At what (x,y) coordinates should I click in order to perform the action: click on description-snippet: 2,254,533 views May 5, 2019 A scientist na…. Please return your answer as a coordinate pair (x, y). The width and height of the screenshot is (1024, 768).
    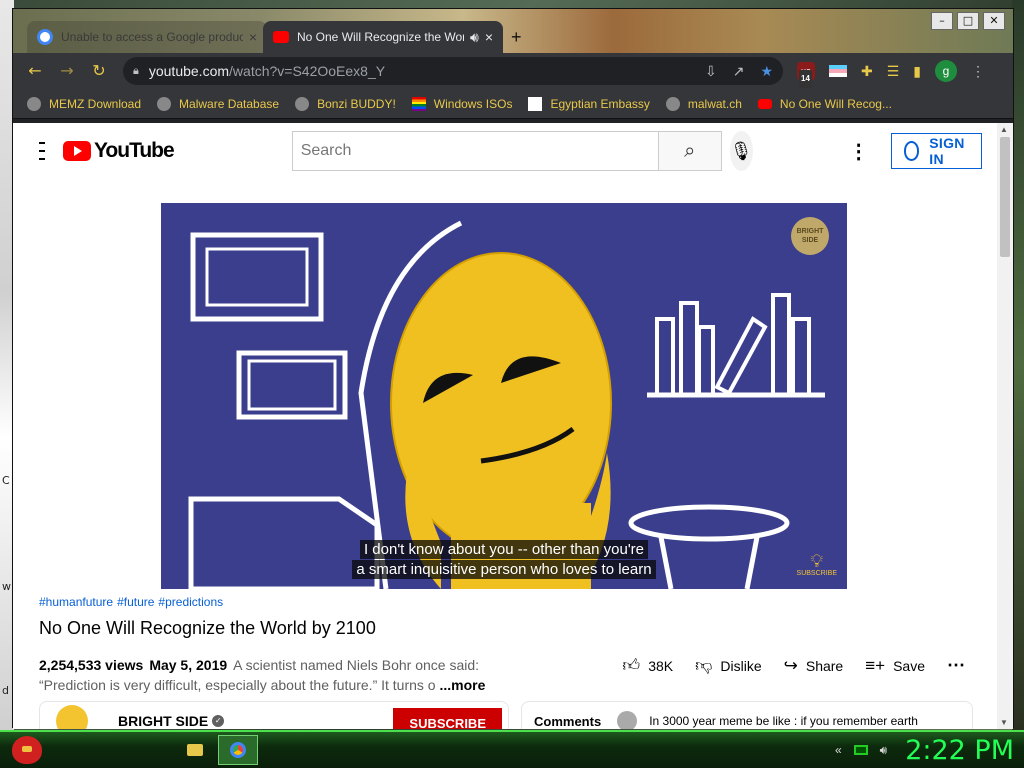
    Looking at the image, I should click on (269, 675).